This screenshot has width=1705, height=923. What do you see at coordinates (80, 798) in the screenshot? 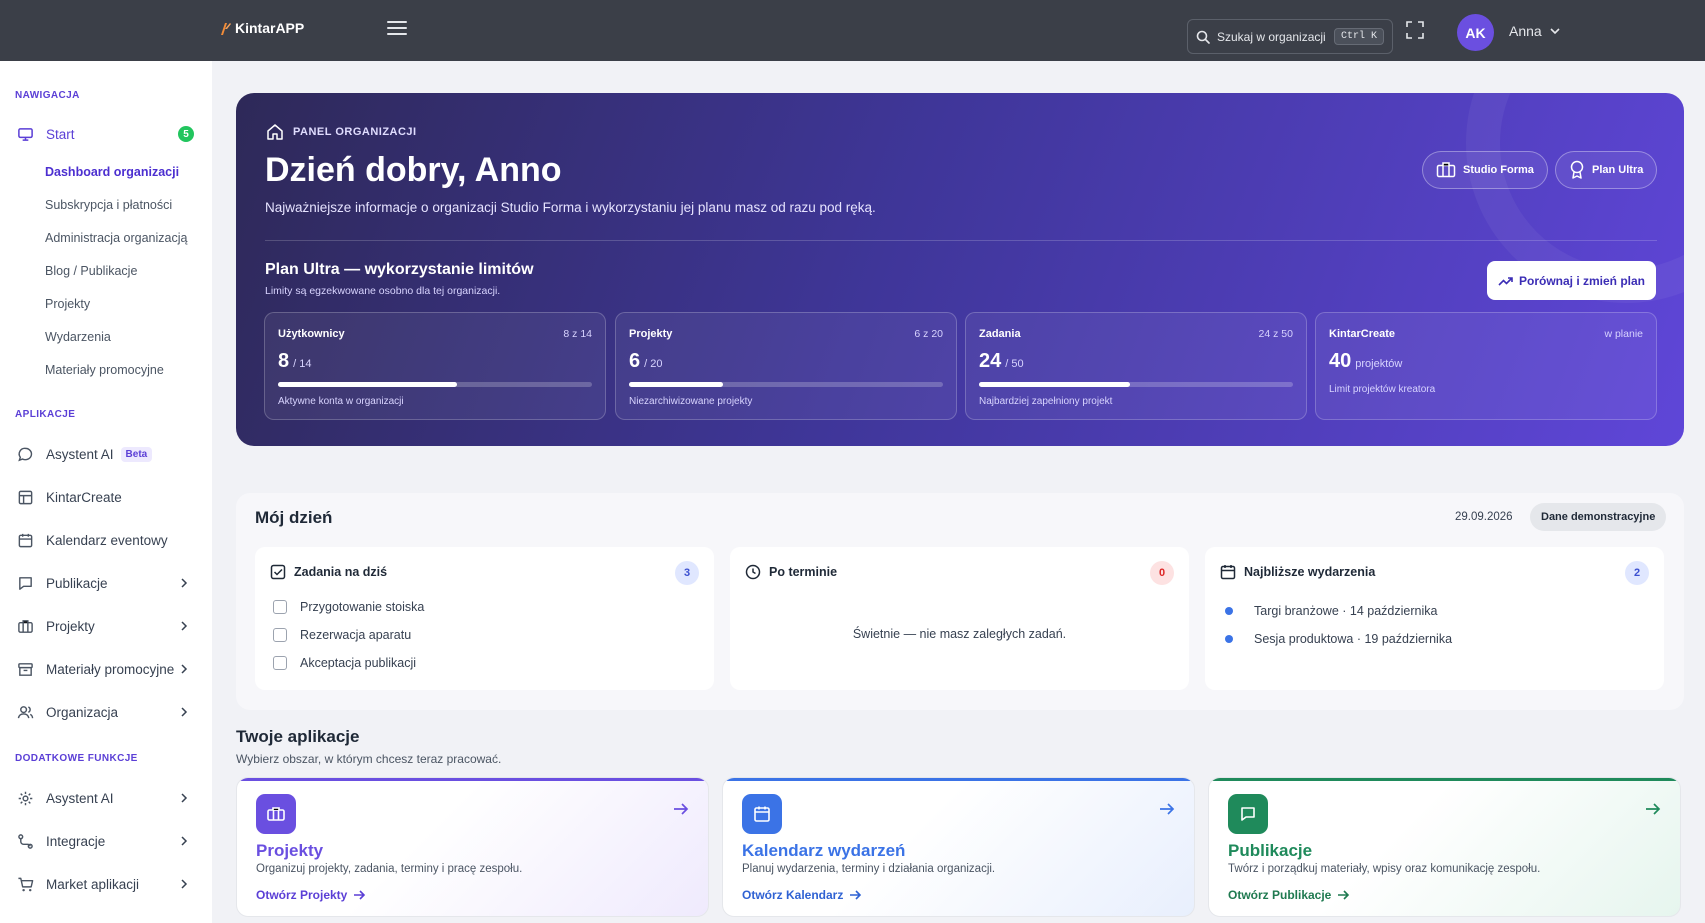
I see `sidebar-item-label: Asystent AI` at bounding box center [80, 798].